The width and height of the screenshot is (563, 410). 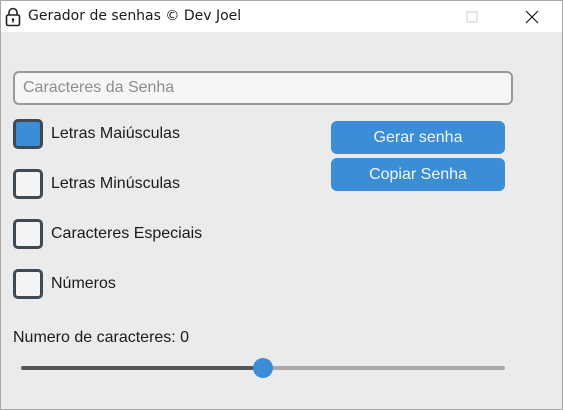 I want to click on minimize-button, so click(x=423, y=16).